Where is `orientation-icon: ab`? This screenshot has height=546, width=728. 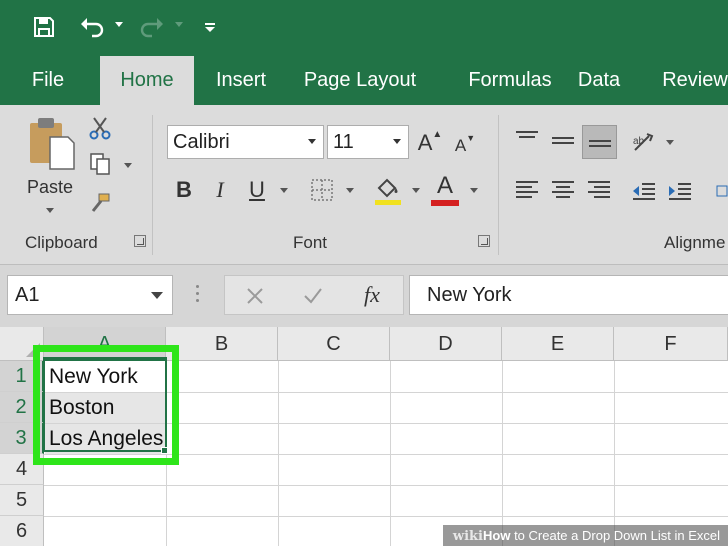 orientation-icon: ab is located at coordinates (644, 142).